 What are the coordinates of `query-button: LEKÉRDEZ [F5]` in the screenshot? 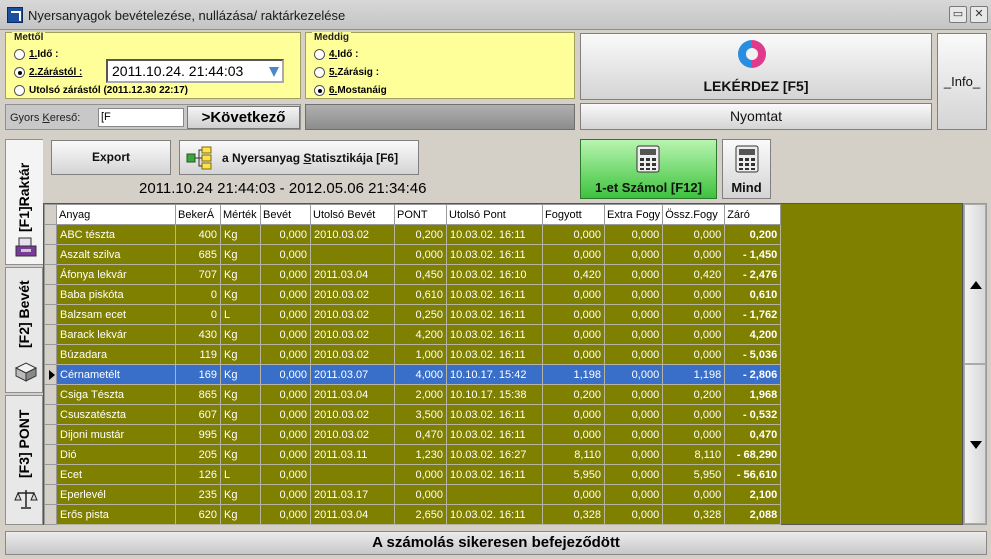 It's located at (756, 66).